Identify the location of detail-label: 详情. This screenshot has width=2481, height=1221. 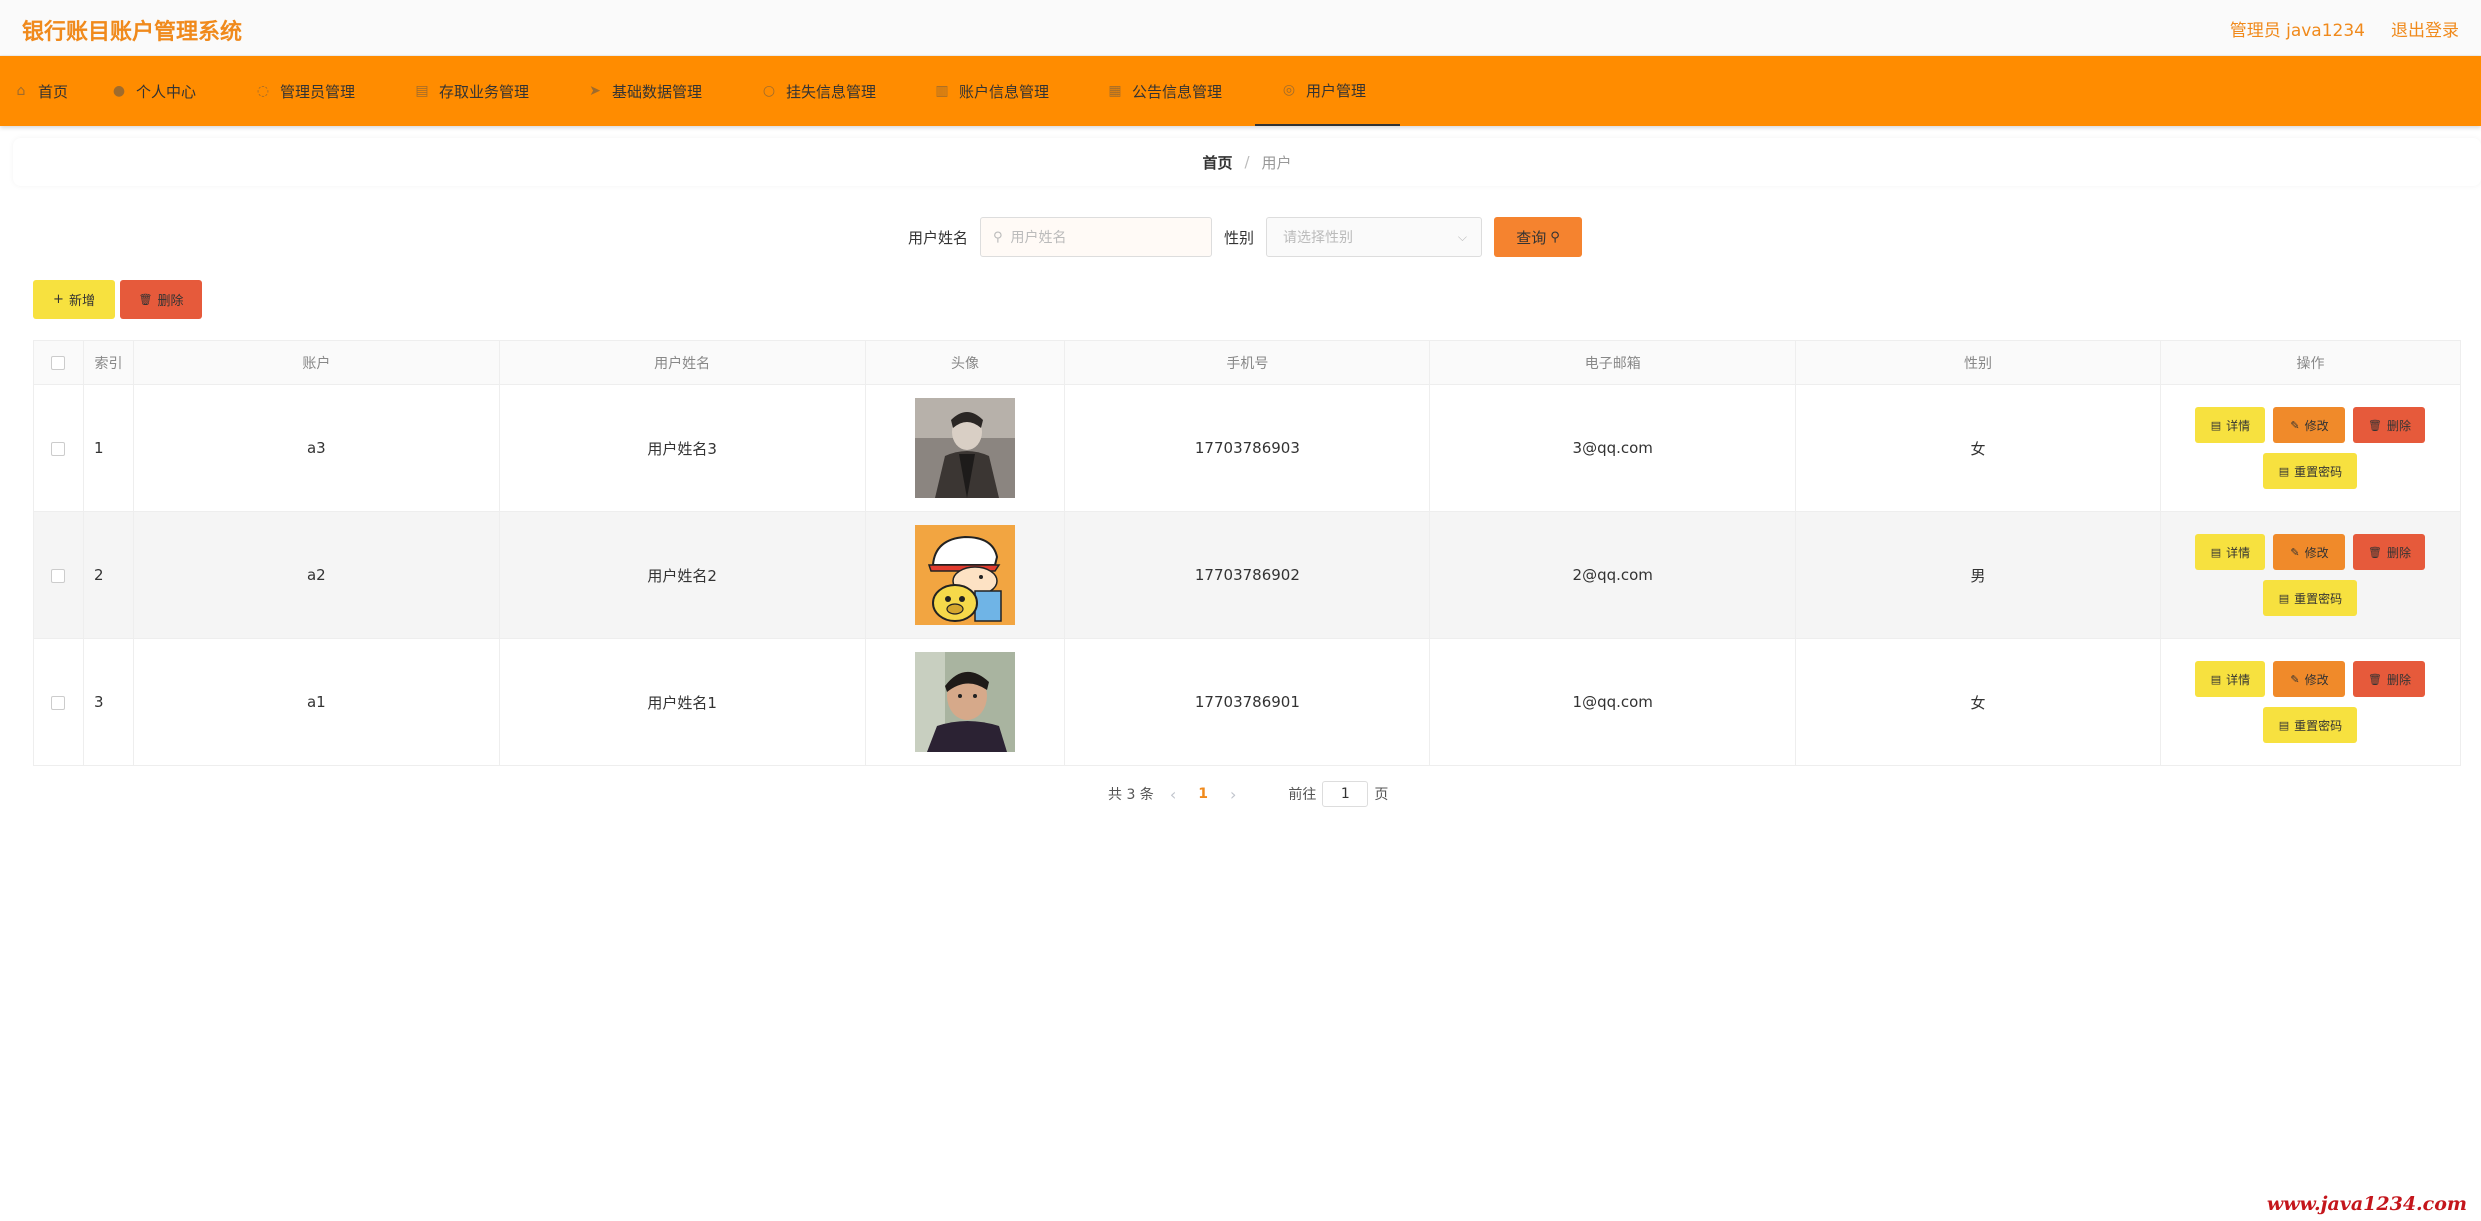
(2238, 679).